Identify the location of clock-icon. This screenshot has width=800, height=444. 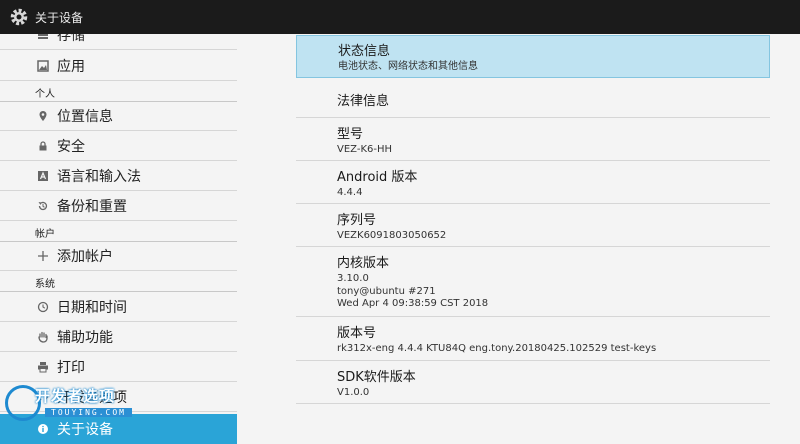
(43, 307).